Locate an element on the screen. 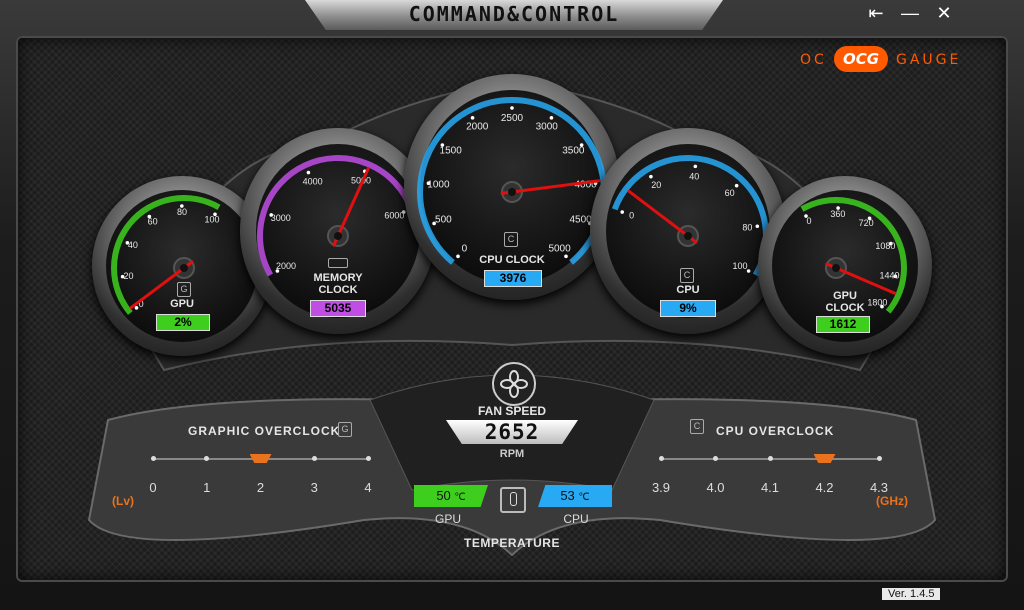 This screenshot has width=1024, height=610. cpu-chip-icon: C is located at coordinates (687, 275).